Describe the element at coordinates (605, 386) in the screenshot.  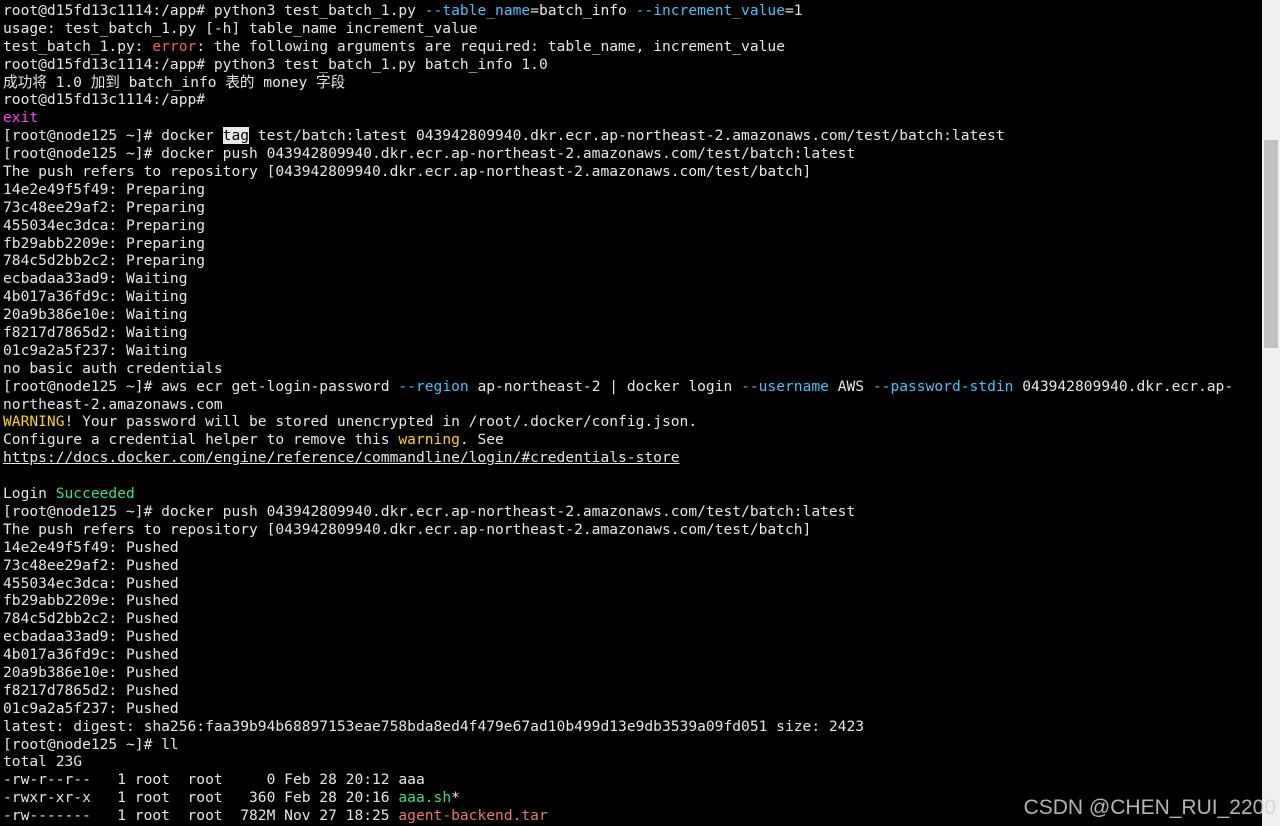
I see `terminal-text-segment: ap-northeast-2 | docker login` at that location.